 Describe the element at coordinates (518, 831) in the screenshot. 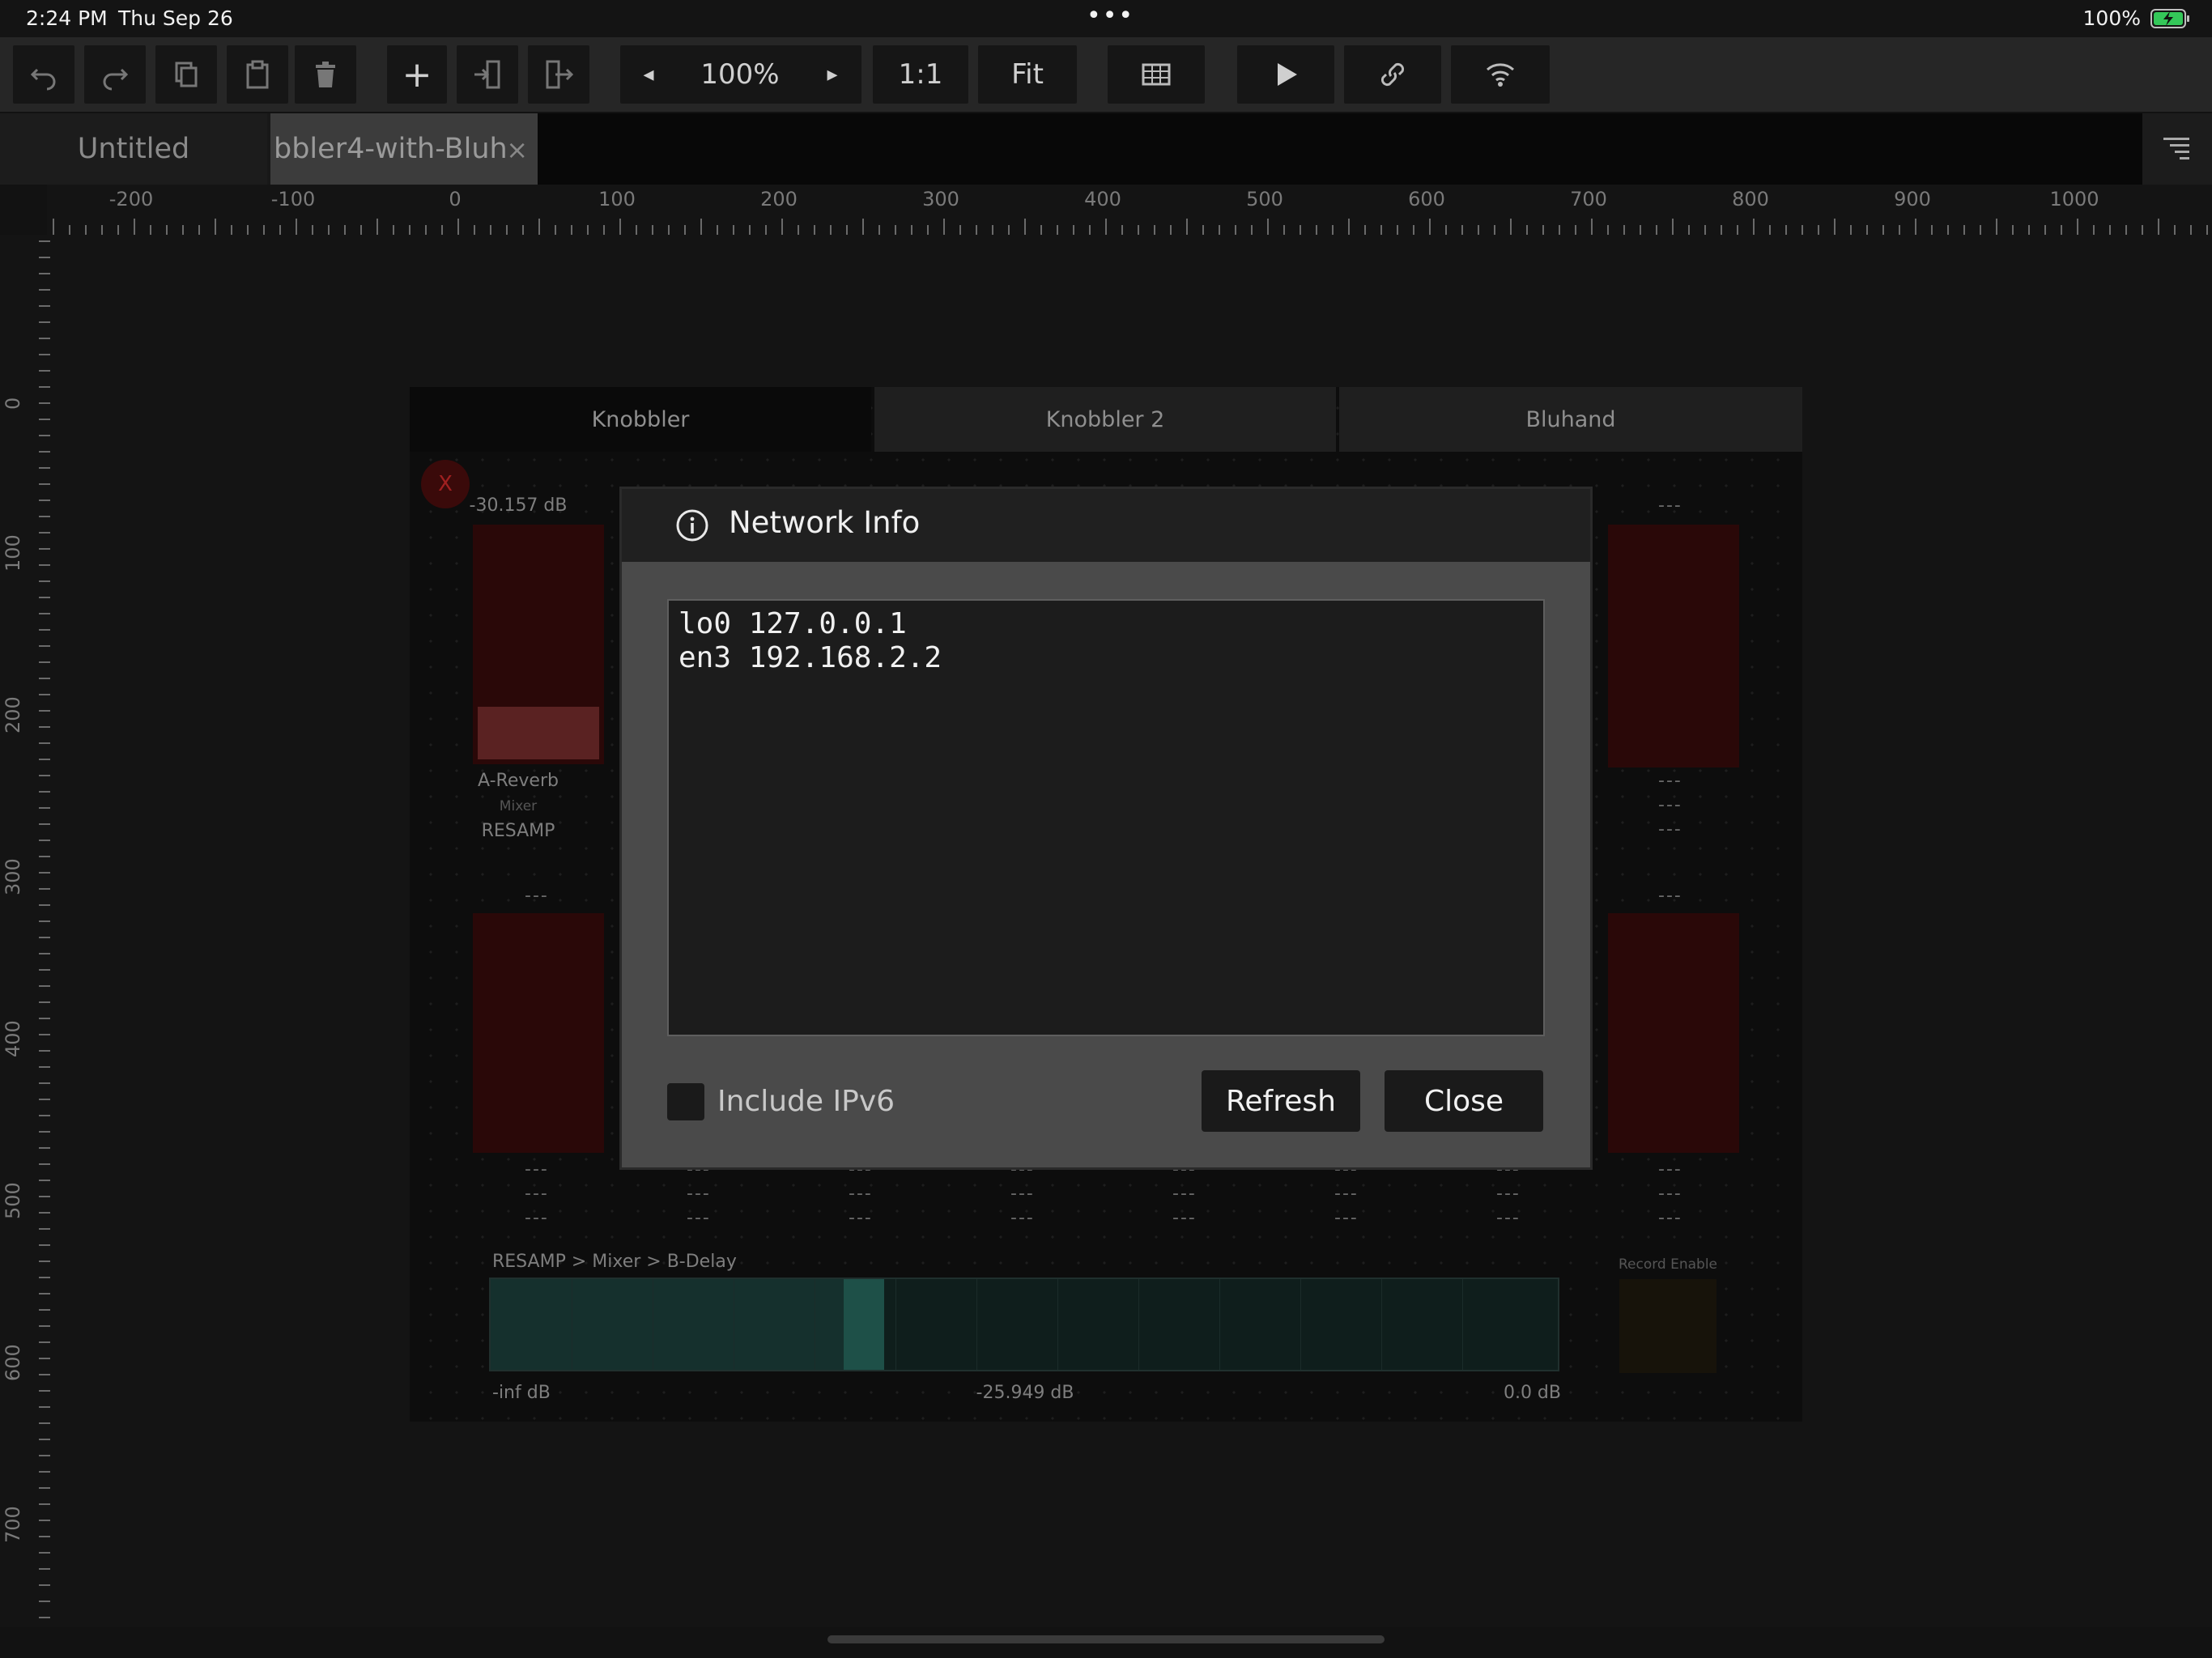

I see `left-track-input: RESAMP` at that location.